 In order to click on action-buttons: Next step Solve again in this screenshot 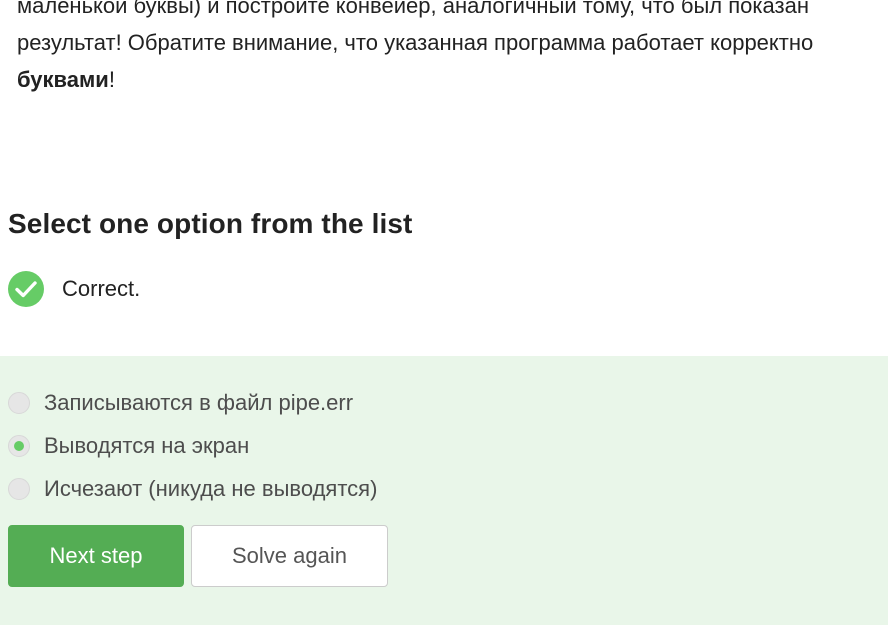, I will do `click(198, 556)`.